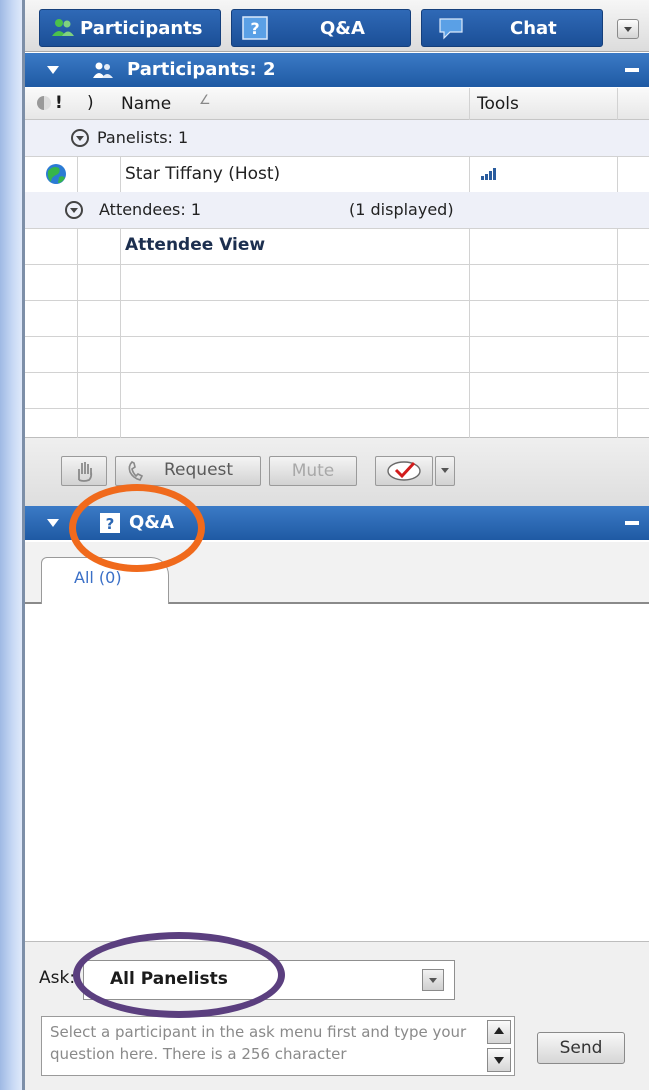 This screenshot has height=1090, width=649. What do you see at coordinates (499, 1060) in the screenshot?
I see `scroll-down-icon` at bounding box center [499, 1060].